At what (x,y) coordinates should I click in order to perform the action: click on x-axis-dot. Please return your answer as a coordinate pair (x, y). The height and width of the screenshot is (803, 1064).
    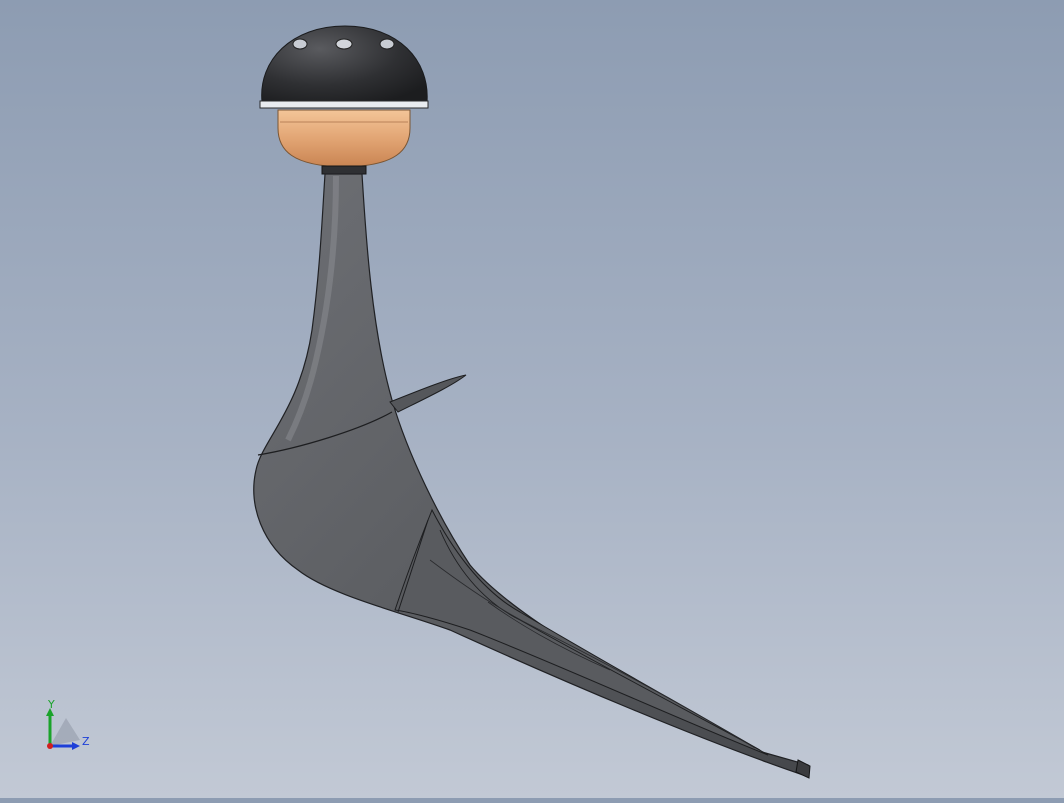
    Looking at the image, I should click on (50, 746).